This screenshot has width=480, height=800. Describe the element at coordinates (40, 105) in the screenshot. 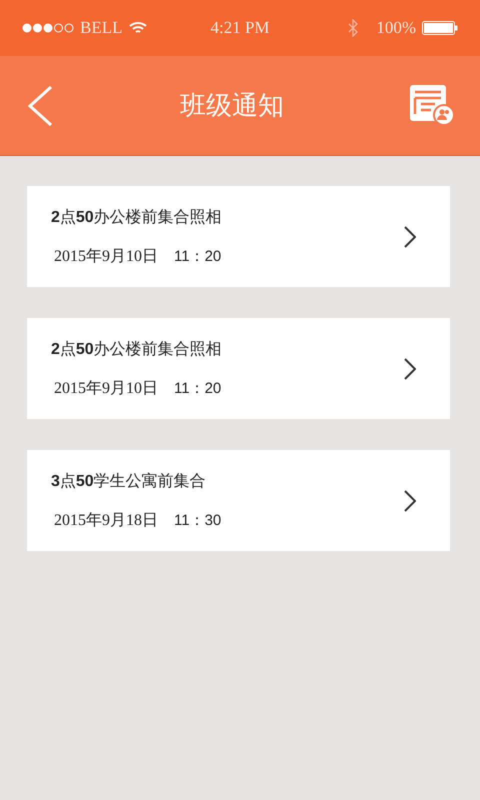

I see `back-button` at that location.